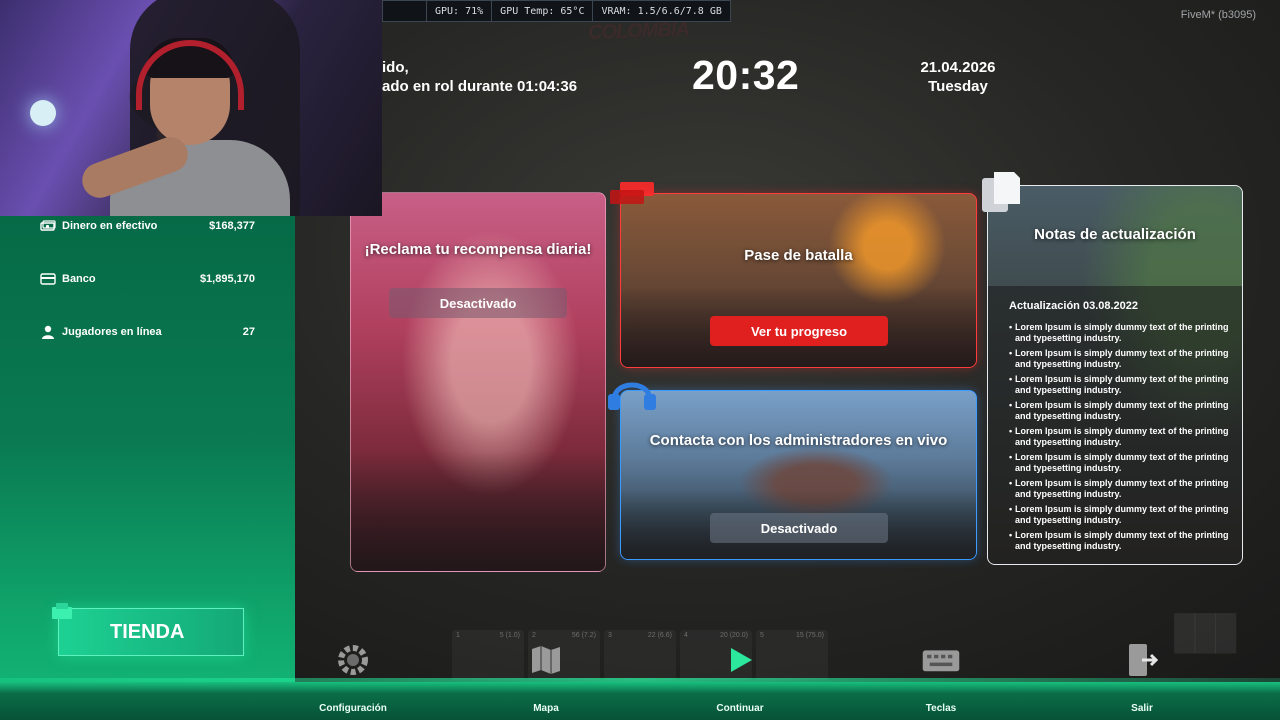  What do you see at coordinates (353, 660) in the screenshot?
I see `gear-icon` at bounding box center [353, 660].